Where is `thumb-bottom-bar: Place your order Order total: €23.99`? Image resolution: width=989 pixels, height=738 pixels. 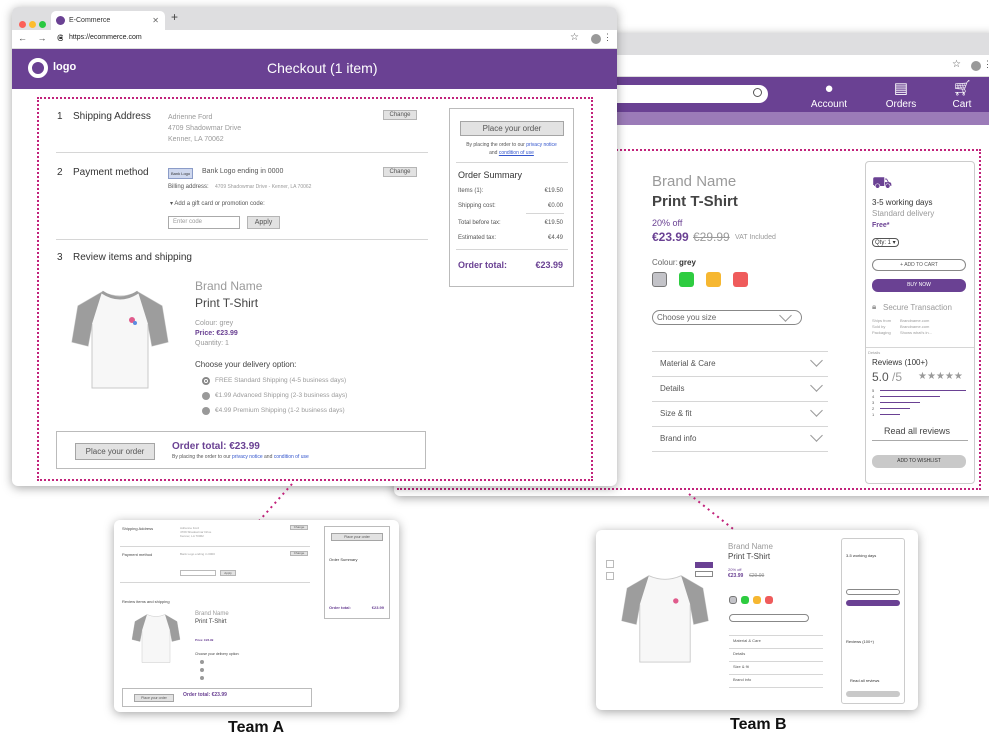
thumb-bottom-bar: Place your order Order total: €23.99 is located at coordinates (217, 697).